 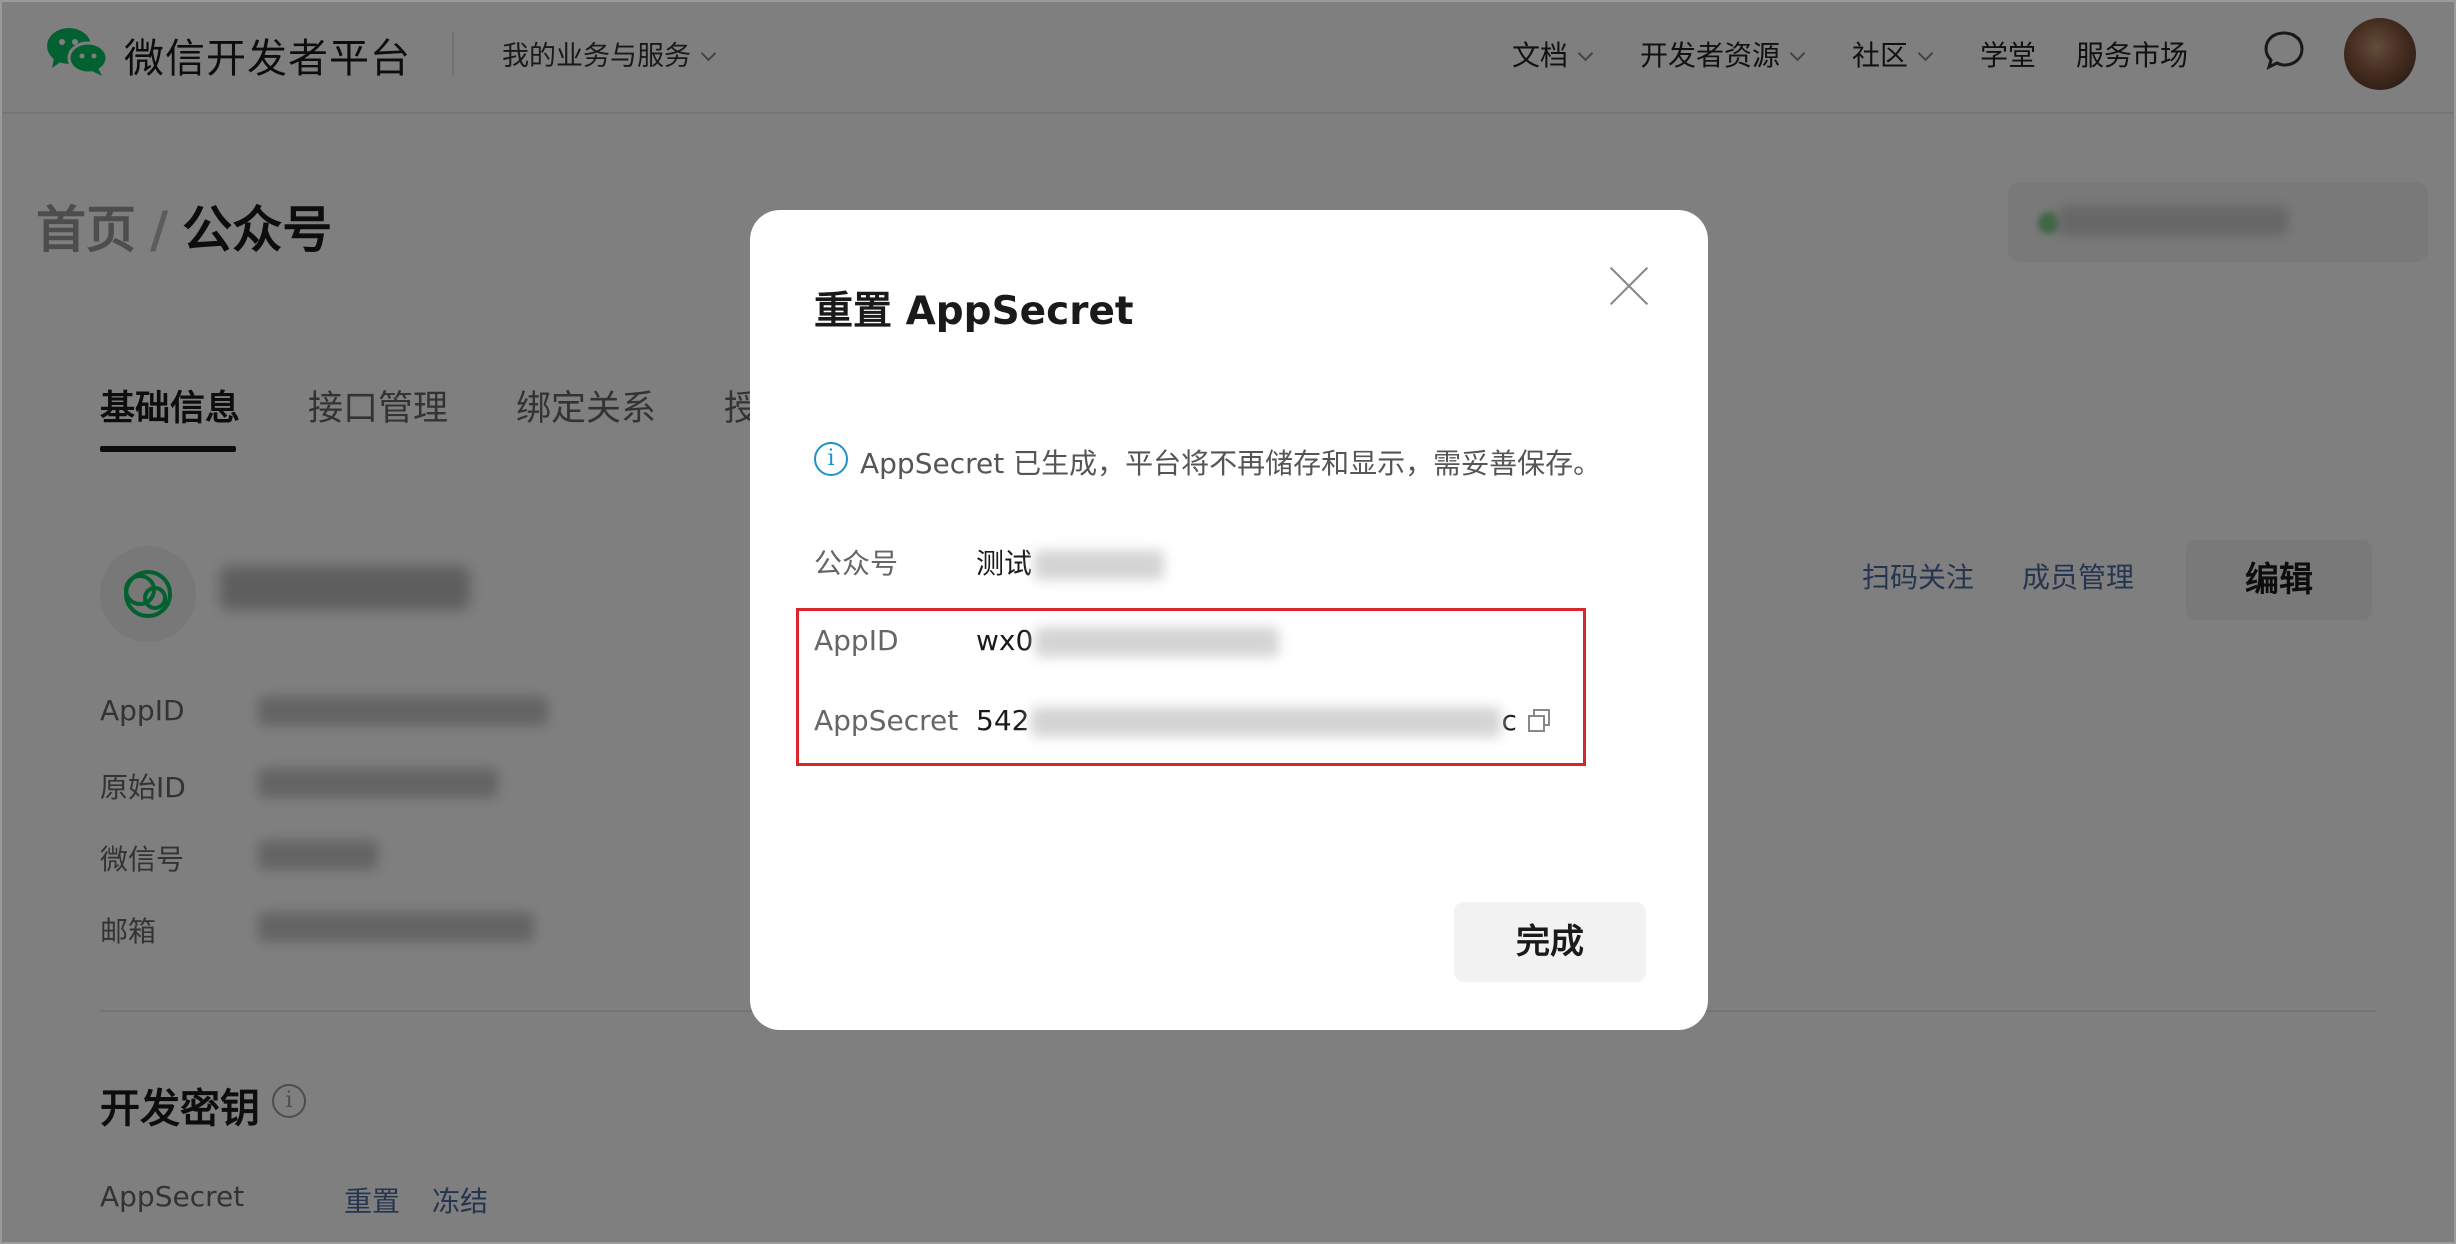 I want to click on done-button: 完成, so click(x=1550, y=942).